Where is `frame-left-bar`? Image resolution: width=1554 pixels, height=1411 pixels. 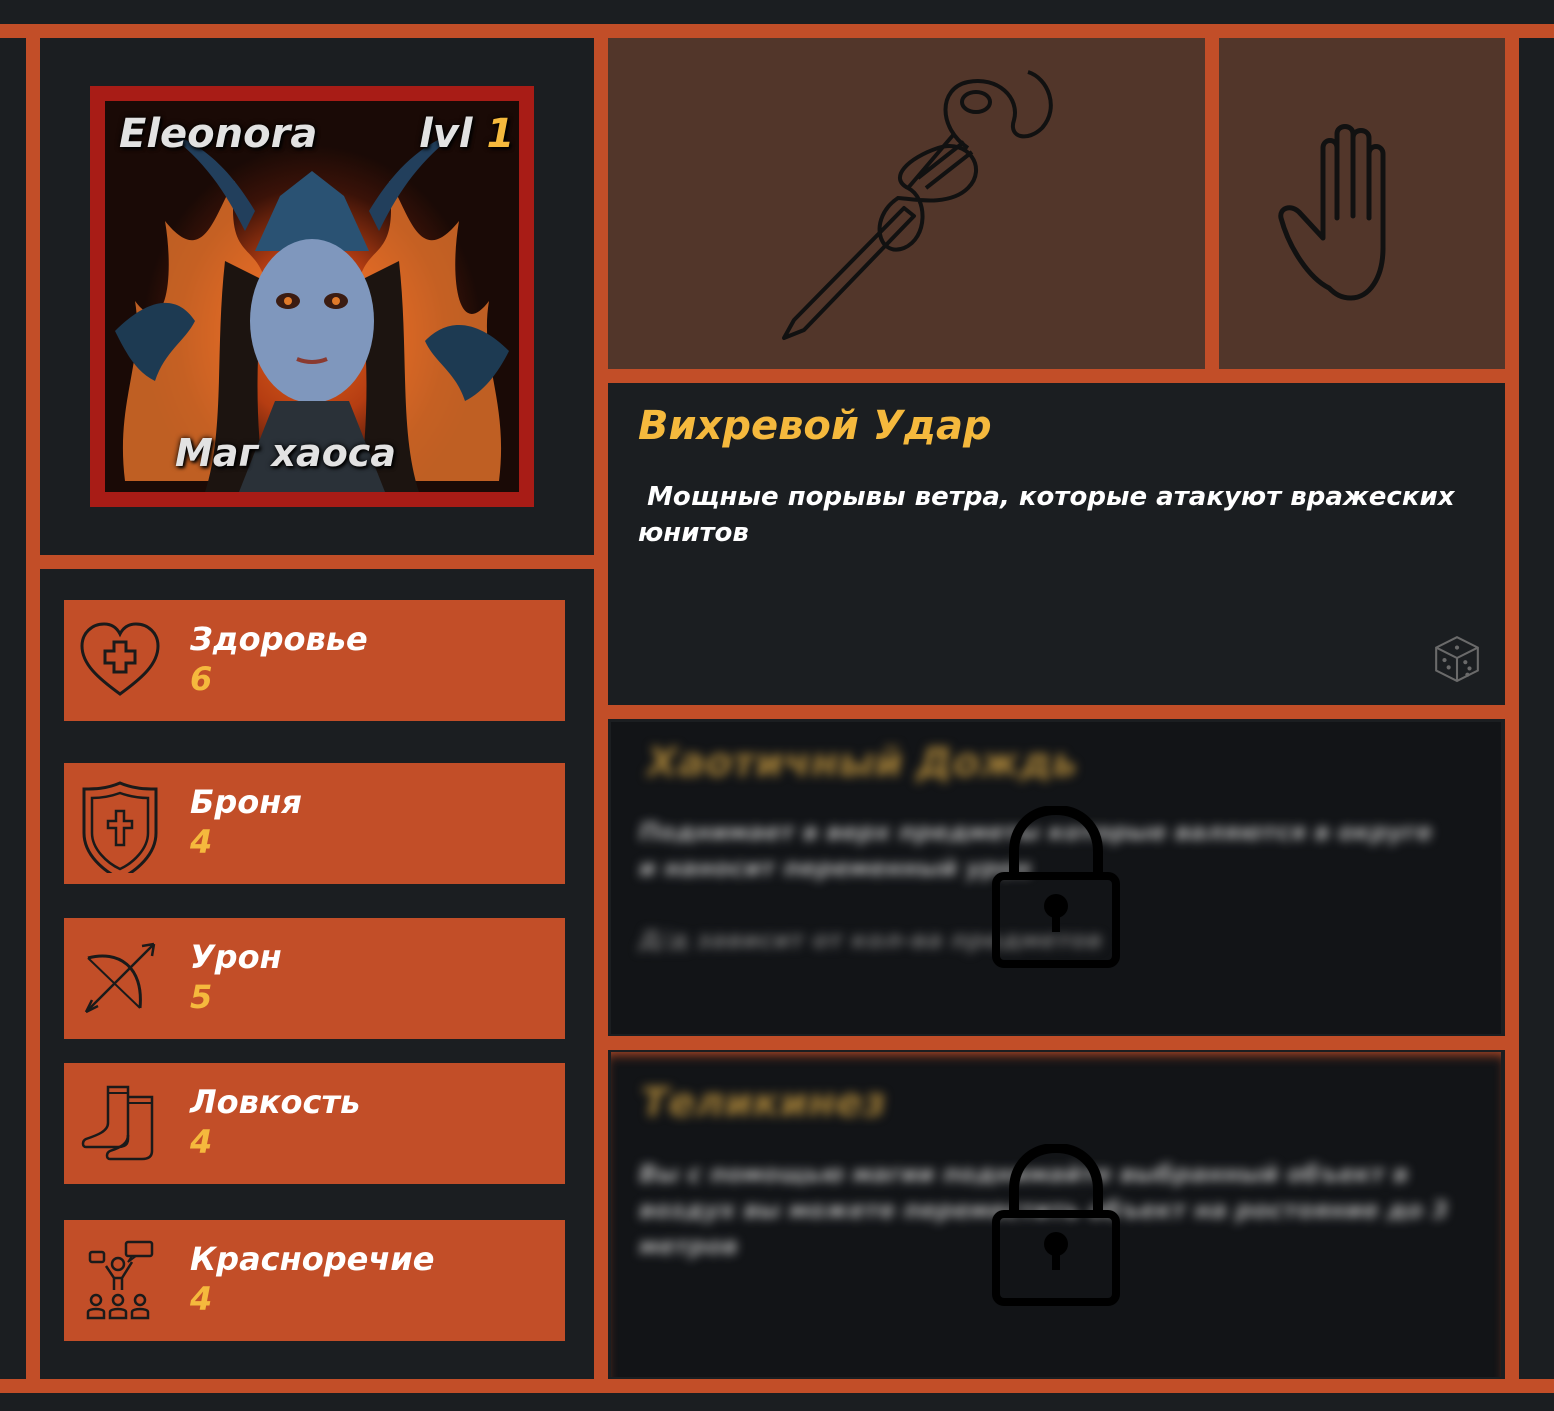 frame-left-bar is located at coordinates (33, 708).